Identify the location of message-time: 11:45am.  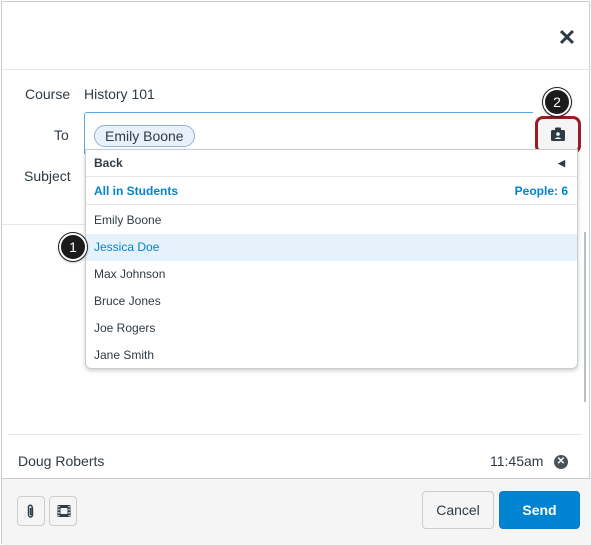
(517, 461).